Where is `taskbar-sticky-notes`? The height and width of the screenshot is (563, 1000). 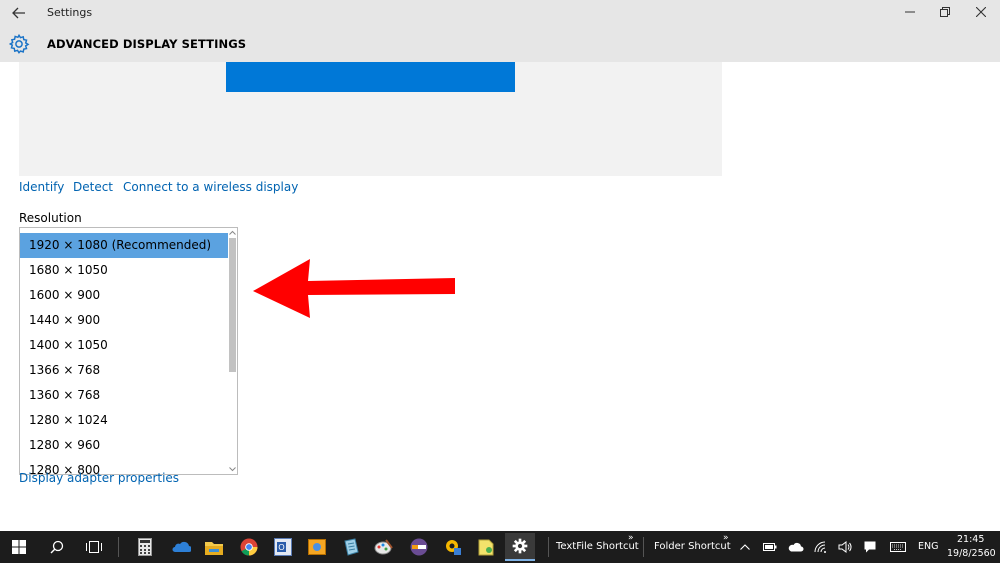 taskbar-sticky-notes is located at coordinates (486, 547).